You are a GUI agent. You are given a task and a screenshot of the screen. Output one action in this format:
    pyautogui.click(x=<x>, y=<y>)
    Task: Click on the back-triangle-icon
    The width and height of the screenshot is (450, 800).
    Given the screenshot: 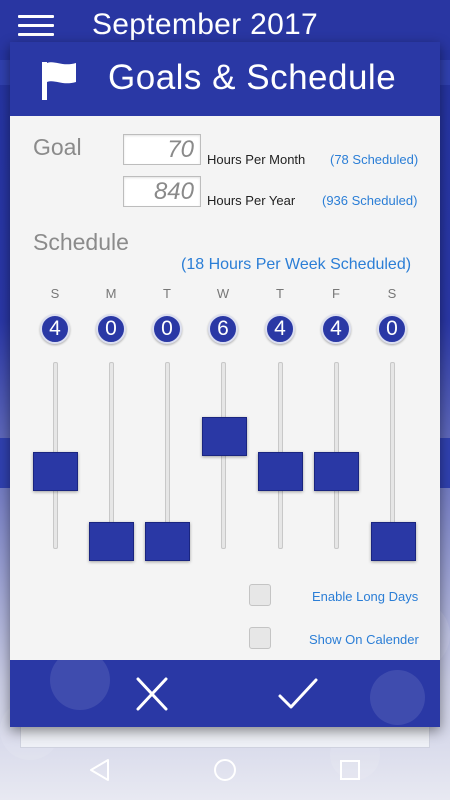 What is the action you would take?
    pyautogui.click(x=100, y=770)
    